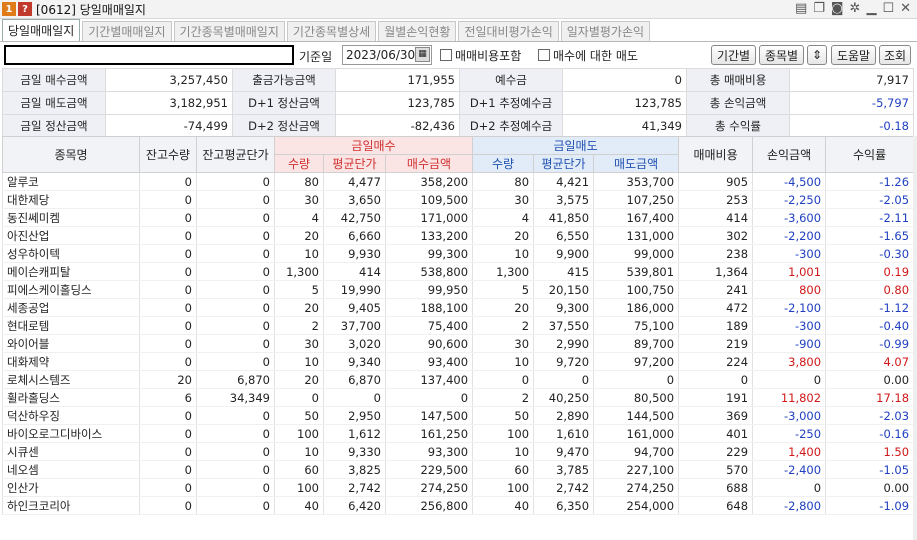 The width and height of the screenshot is (917, 540). What do you see at coordinates (299, 433) in the screenshot?
I see `cell-buy-qty: 100` at bounding box center [299, 433].